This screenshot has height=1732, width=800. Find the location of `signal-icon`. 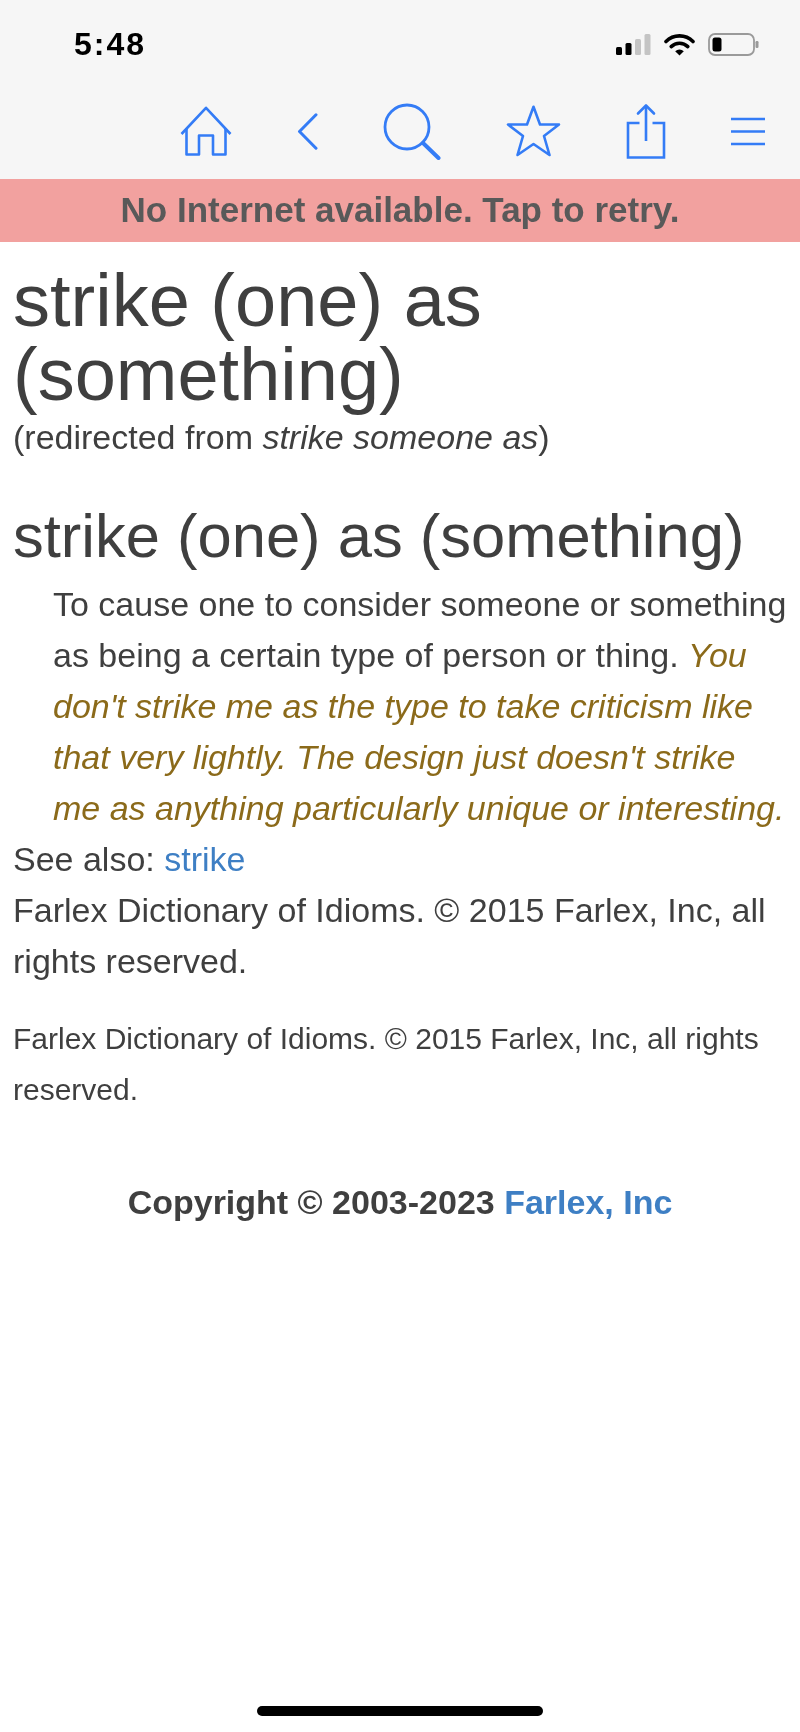

signal-icon is located at coordinates (633, 44).